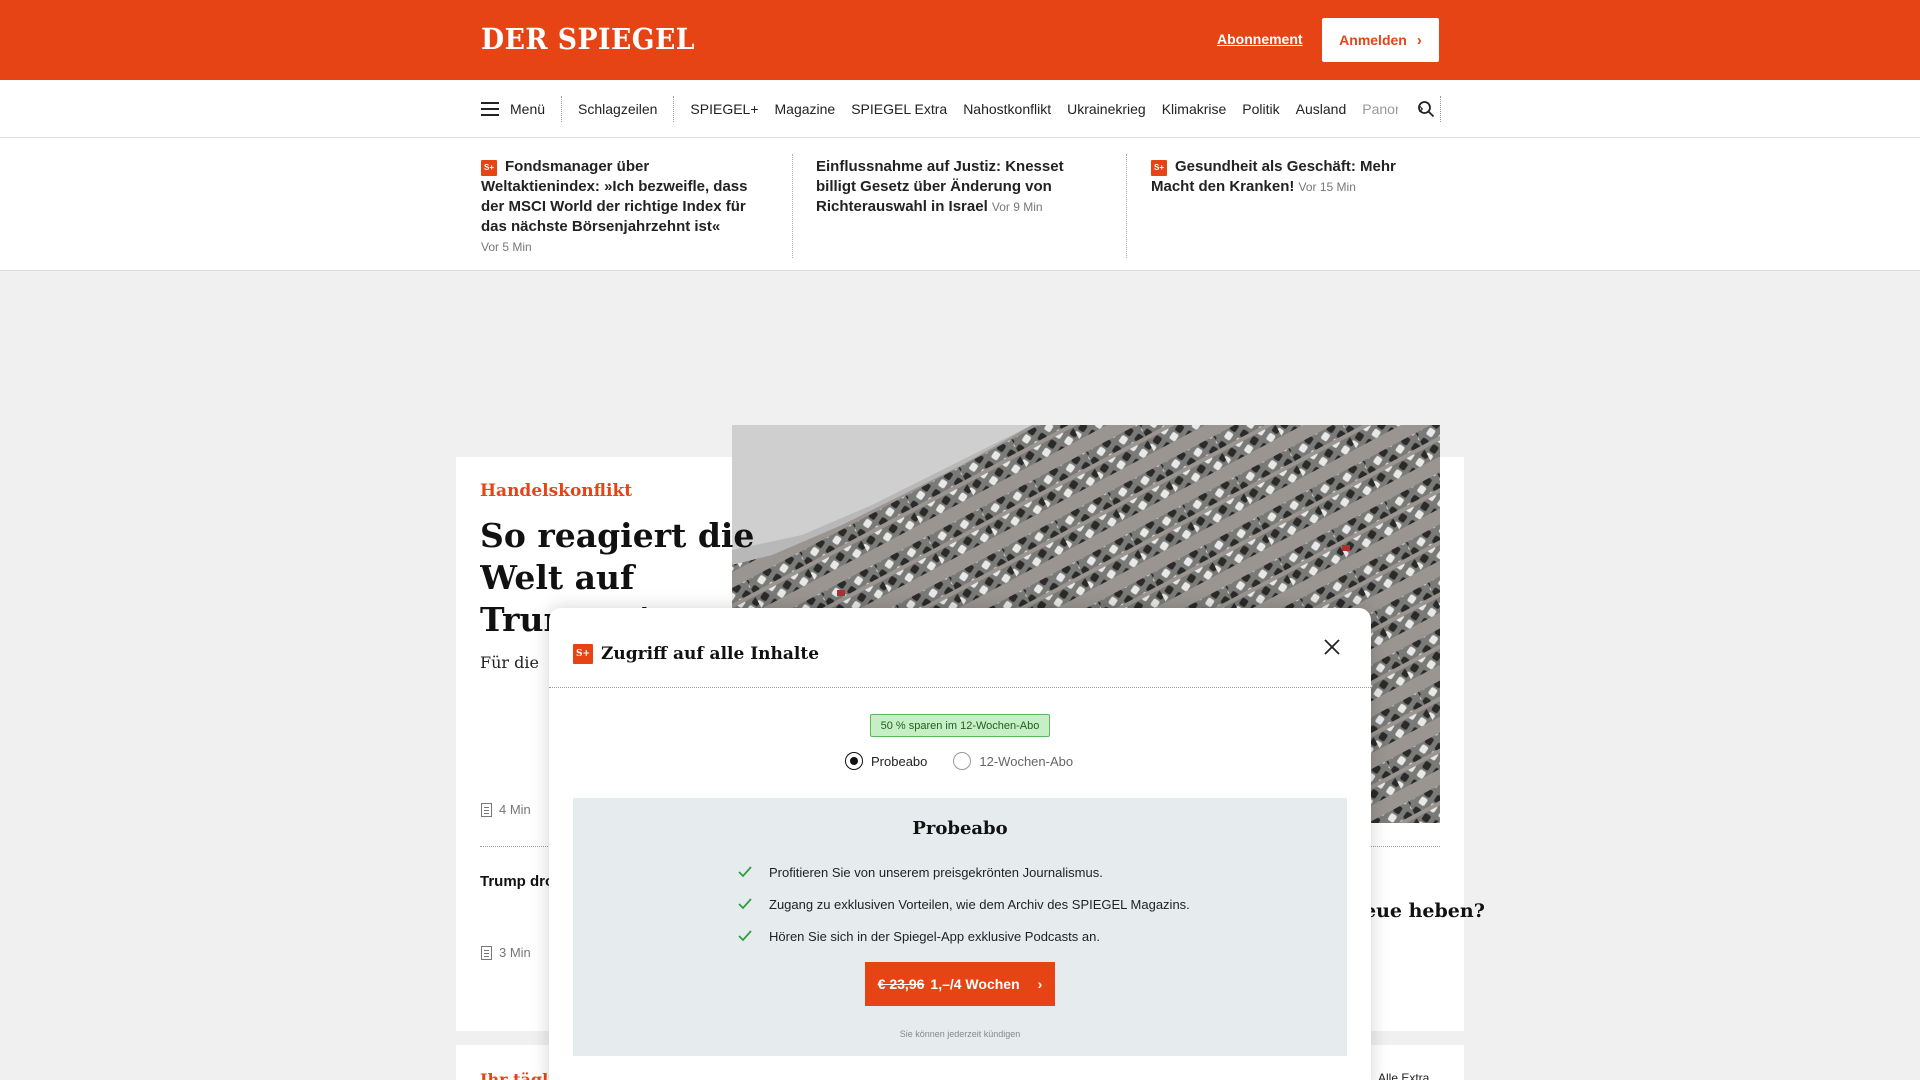 The height and width of the screenshot is (1080, 1920). Describe the element at coordinates (962, 761) in the screenshot. I see `radio-12-wochen-abo` at that location.